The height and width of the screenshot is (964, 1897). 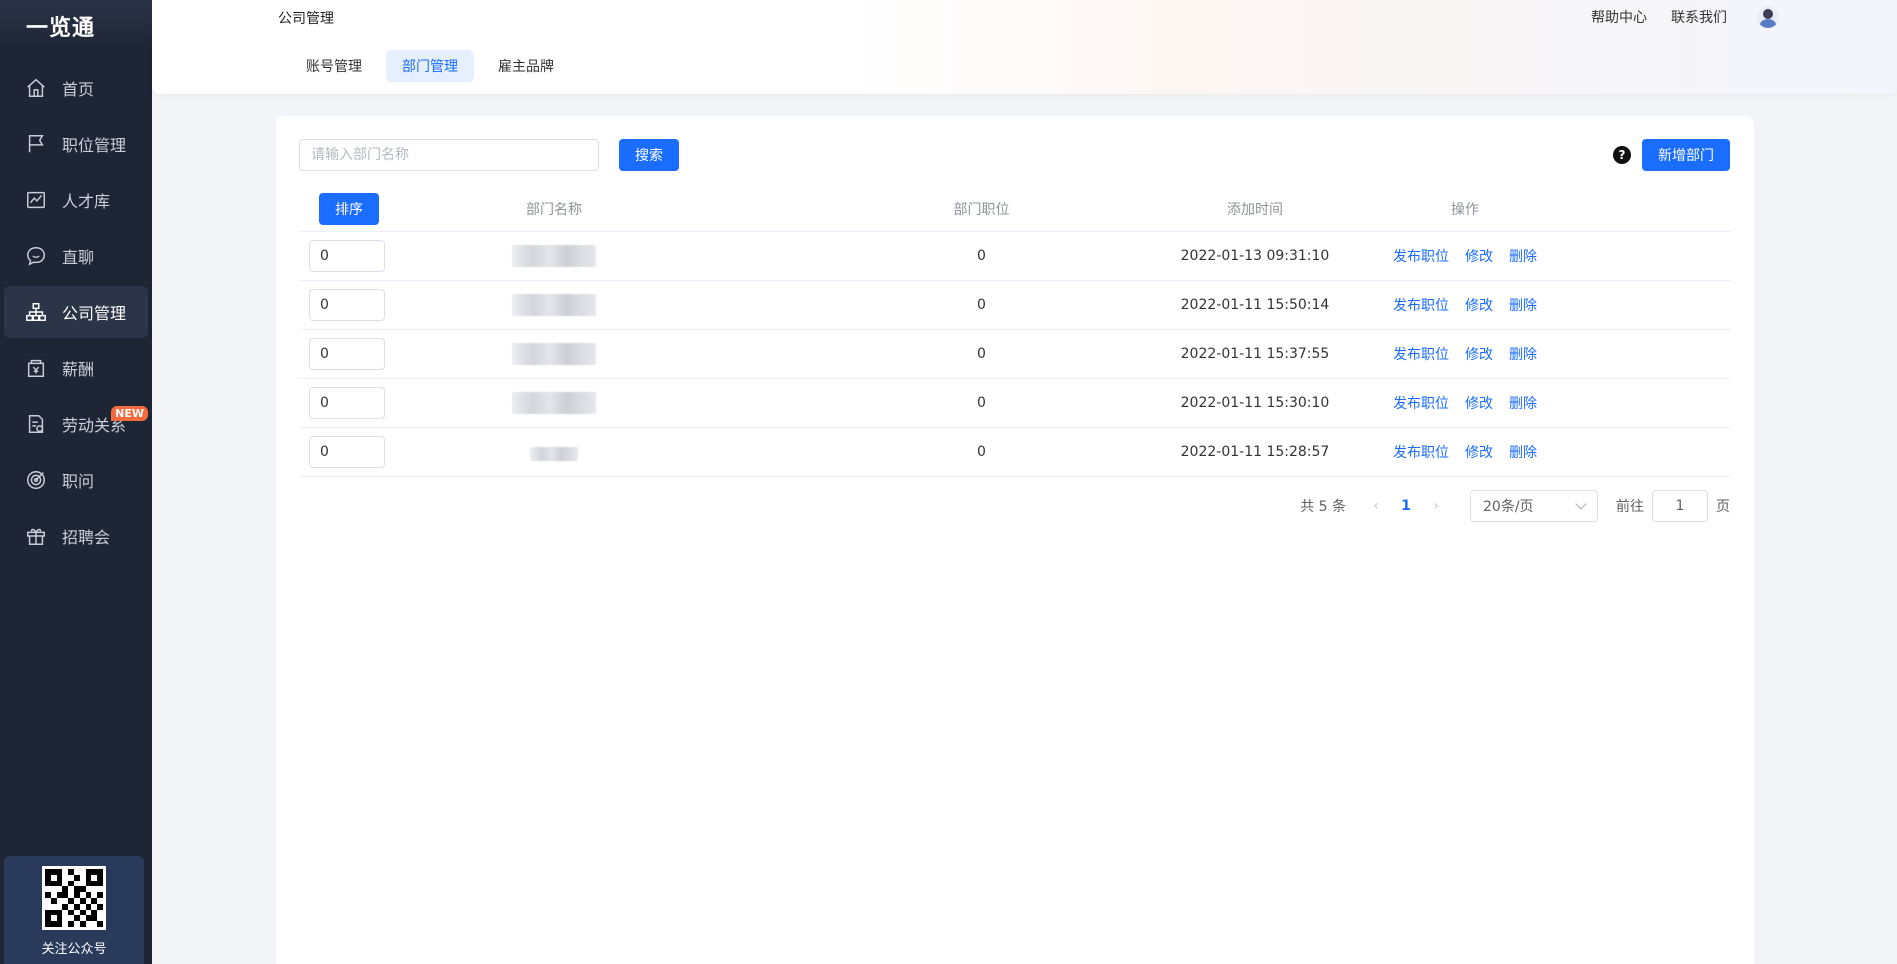 I want to click on add-department-button: 新增部门, so click(x=1686, y=155).